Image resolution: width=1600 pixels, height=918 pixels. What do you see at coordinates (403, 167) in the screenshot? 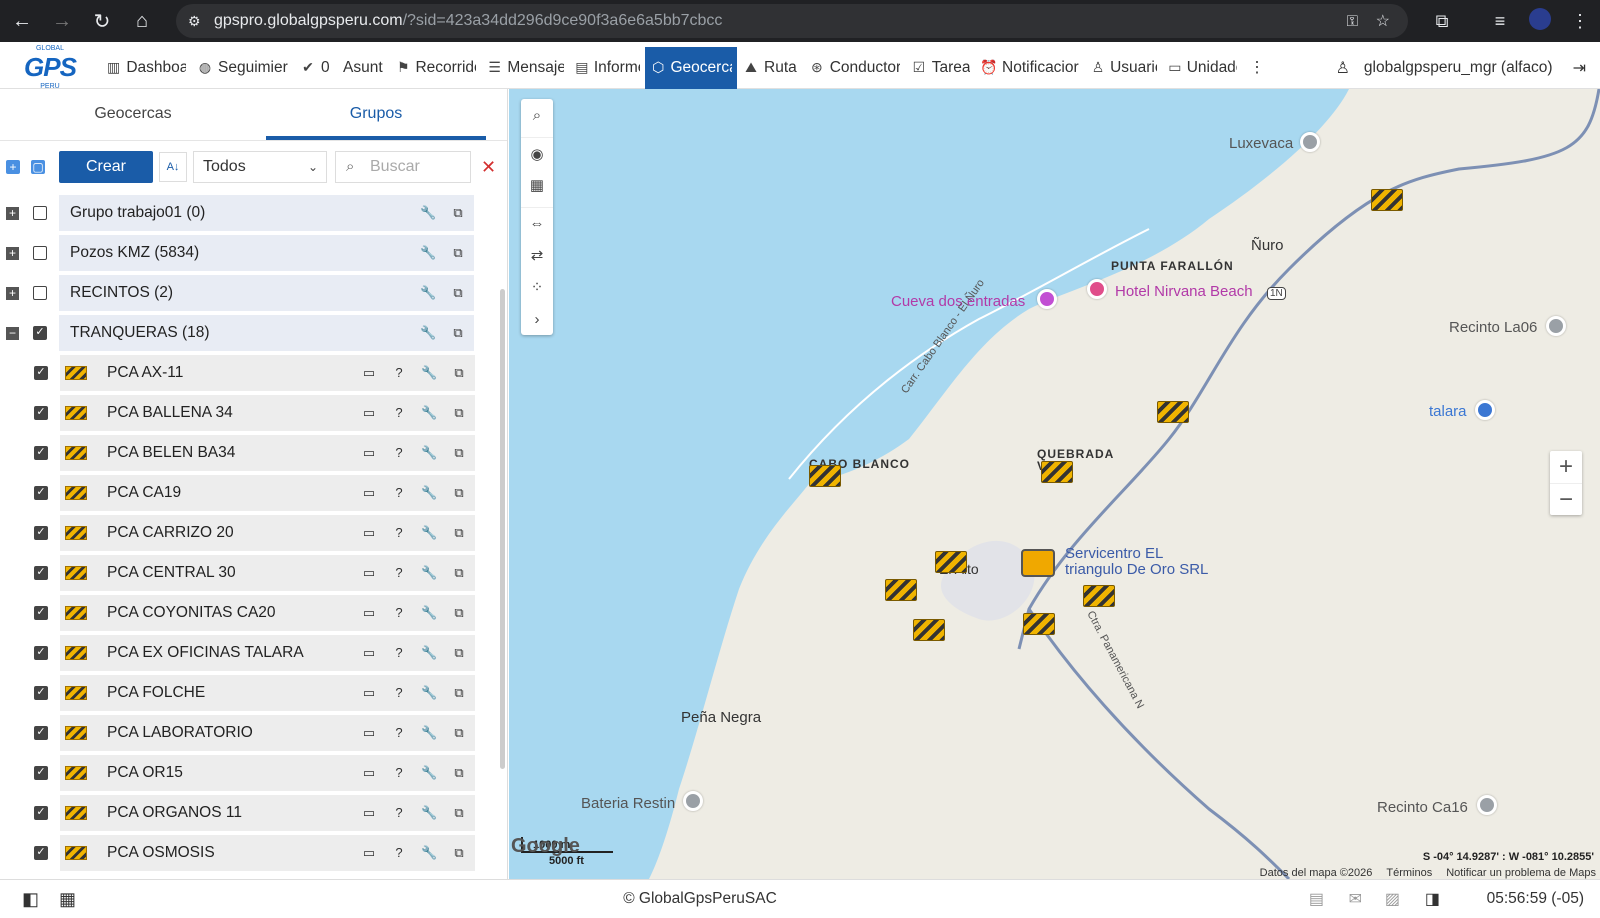
I see `search-input: ⌕ Buscar` at bounding box center [403, 167].